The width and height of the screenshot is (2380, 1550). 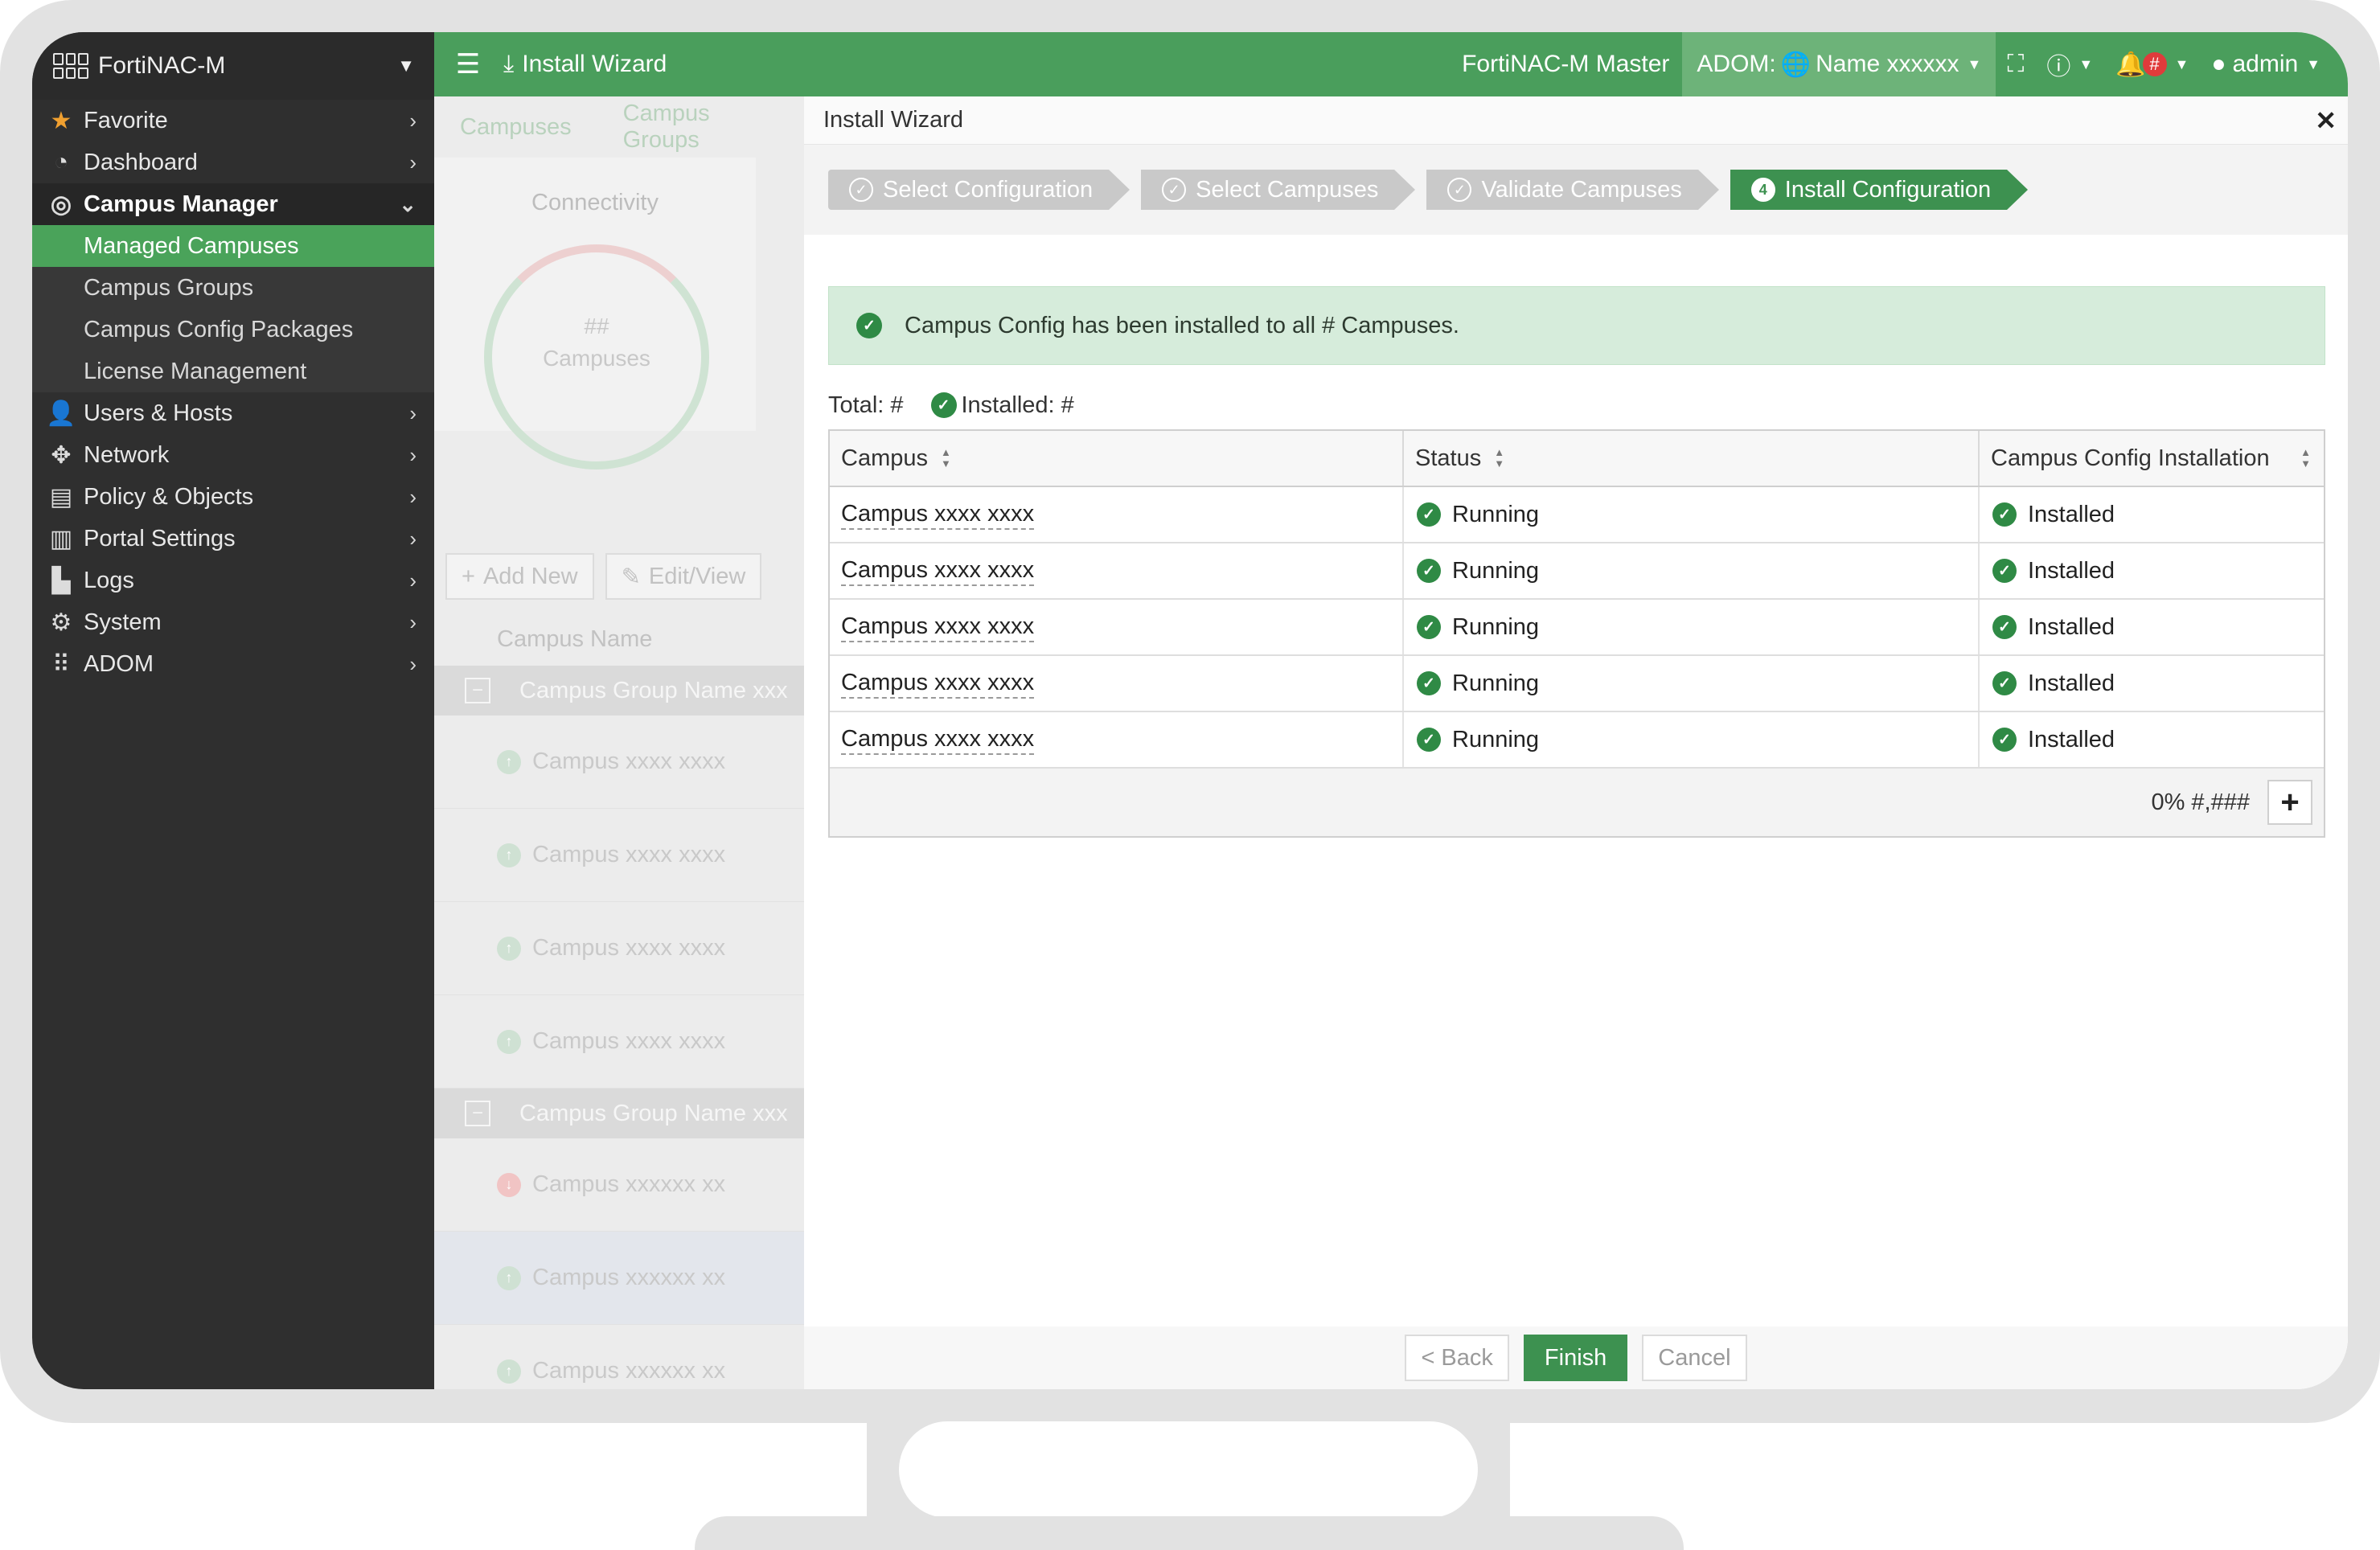 What do you see at coordinates (619, 1357) in the screenshot?
I see `table-row: ↑Campus xxxxxx xx#` at bounding box center [619, 1357].